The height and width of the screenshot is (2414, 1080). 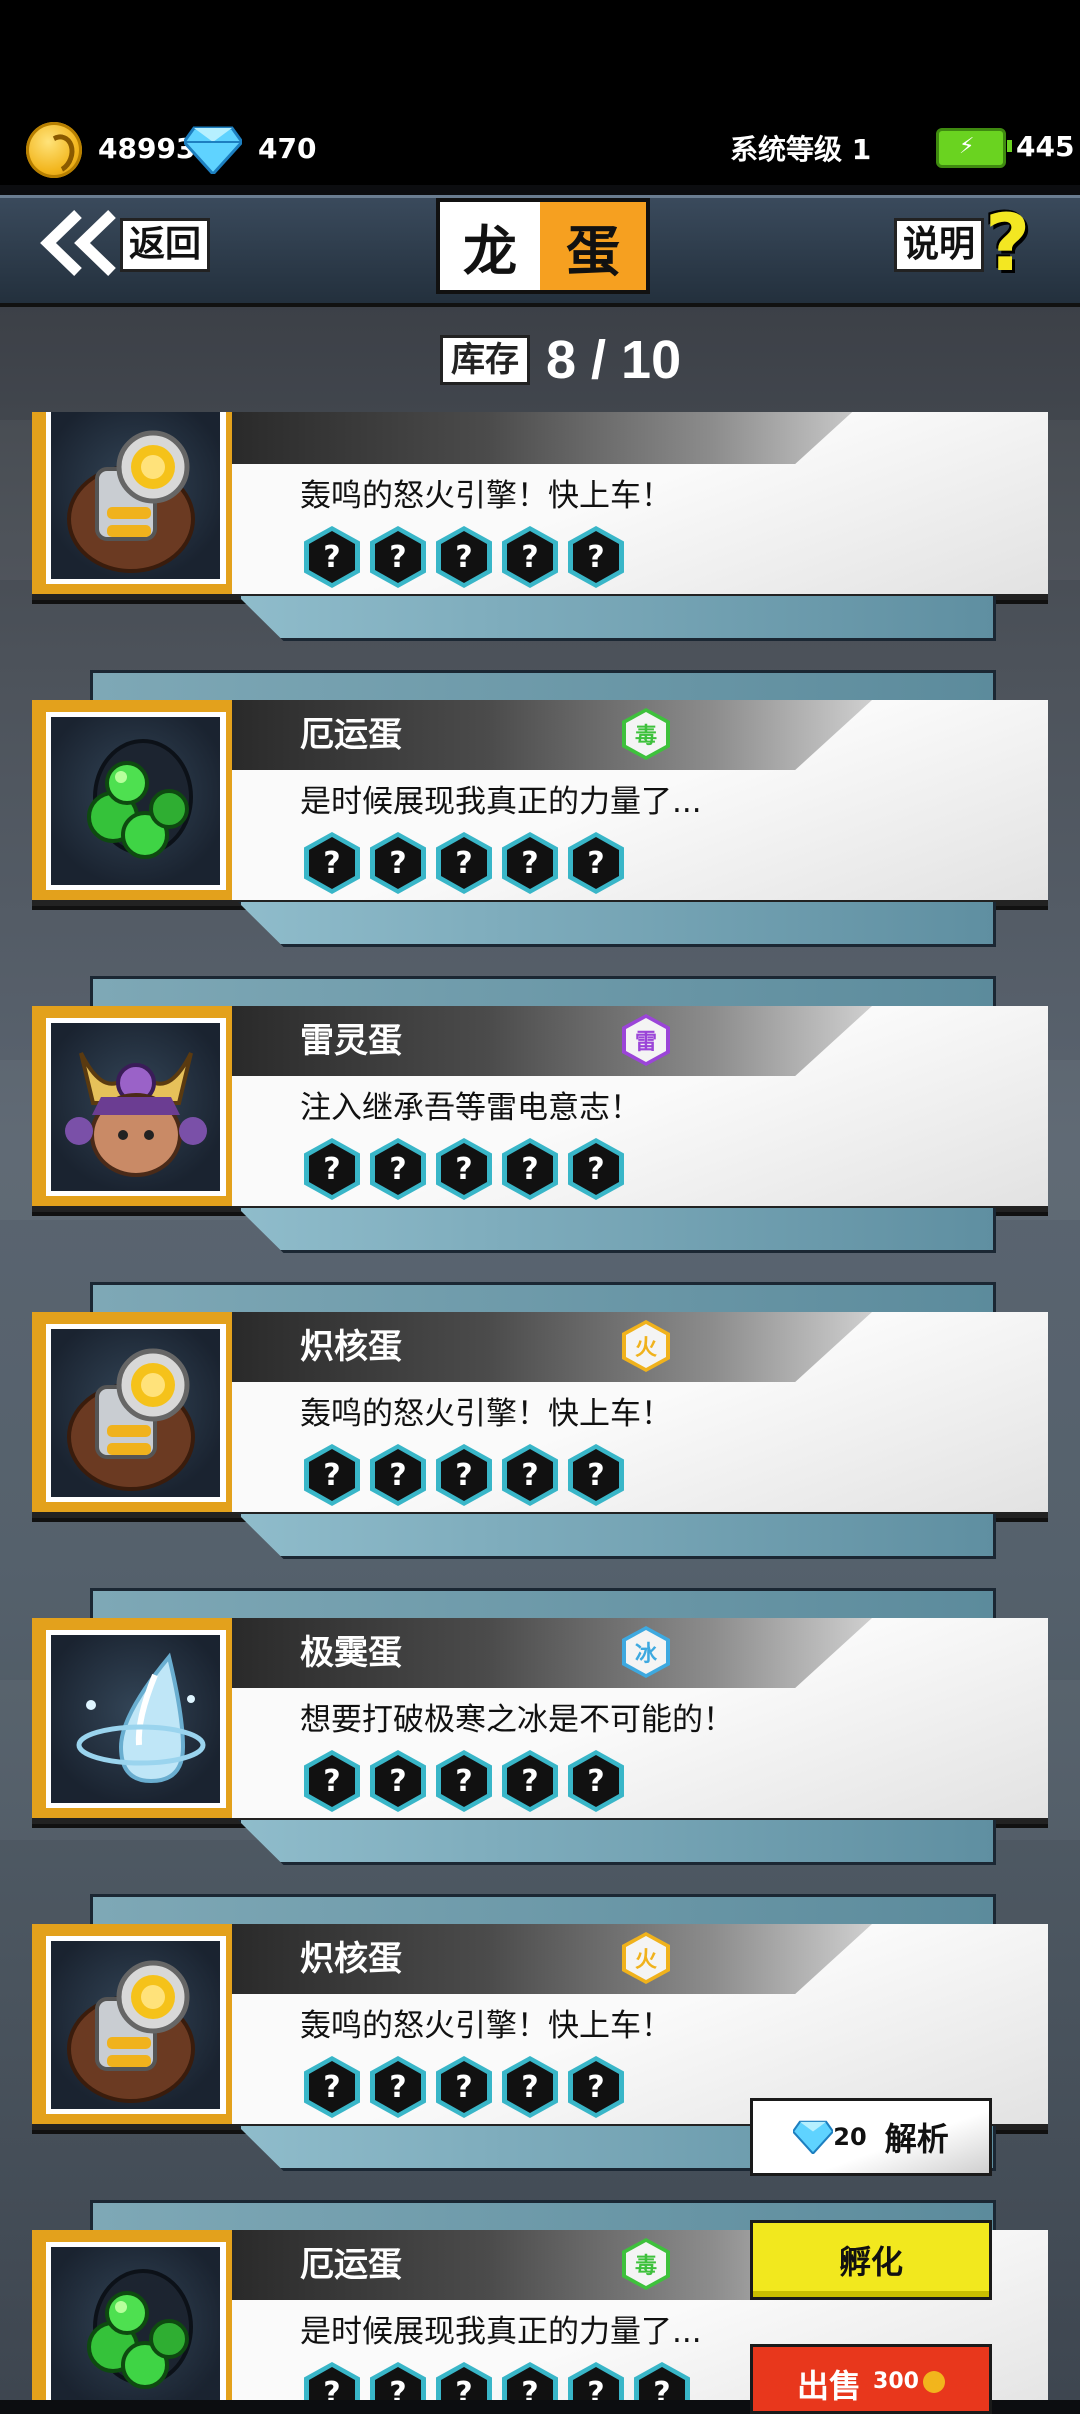 I want to click on egg-card: 厄运蛋 毒是时候展现我真正的力量了...?????, so click(x=540, y=815).